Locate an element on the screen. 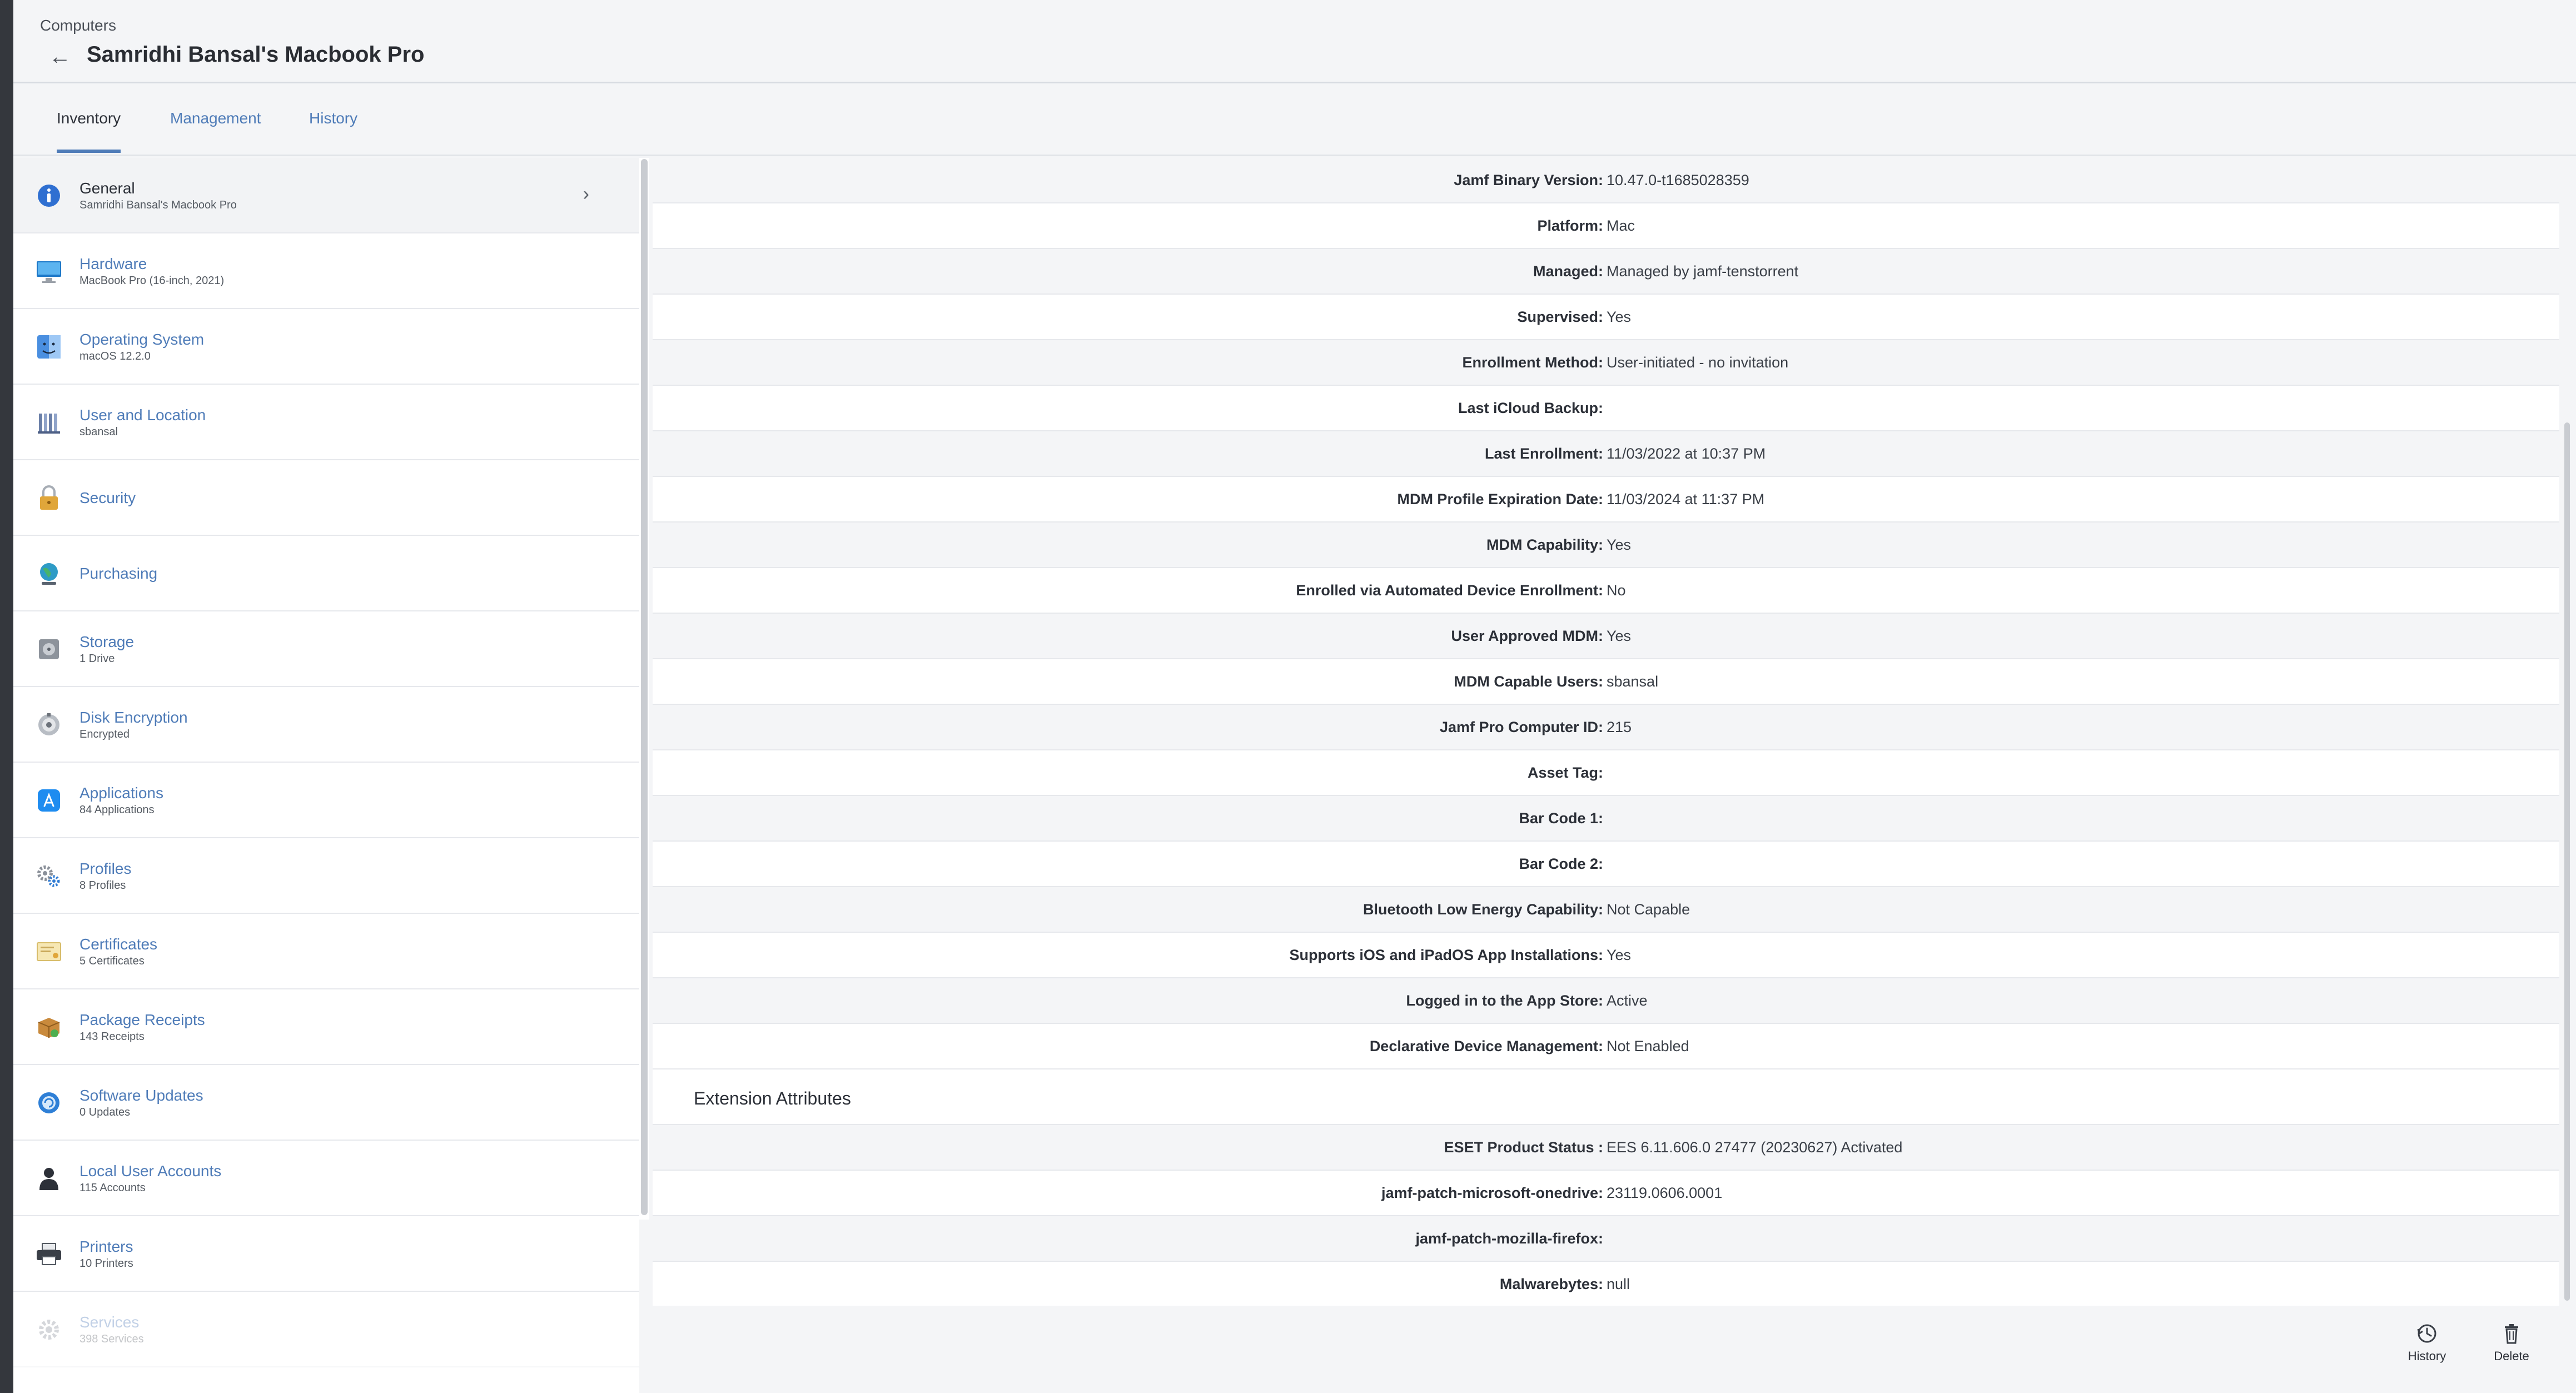 This screenshot has height=1393, width=2576. sidebar-item-local-user-accounts: Local User Accounts 115 Accounts is located at coordinates (326, 1178).